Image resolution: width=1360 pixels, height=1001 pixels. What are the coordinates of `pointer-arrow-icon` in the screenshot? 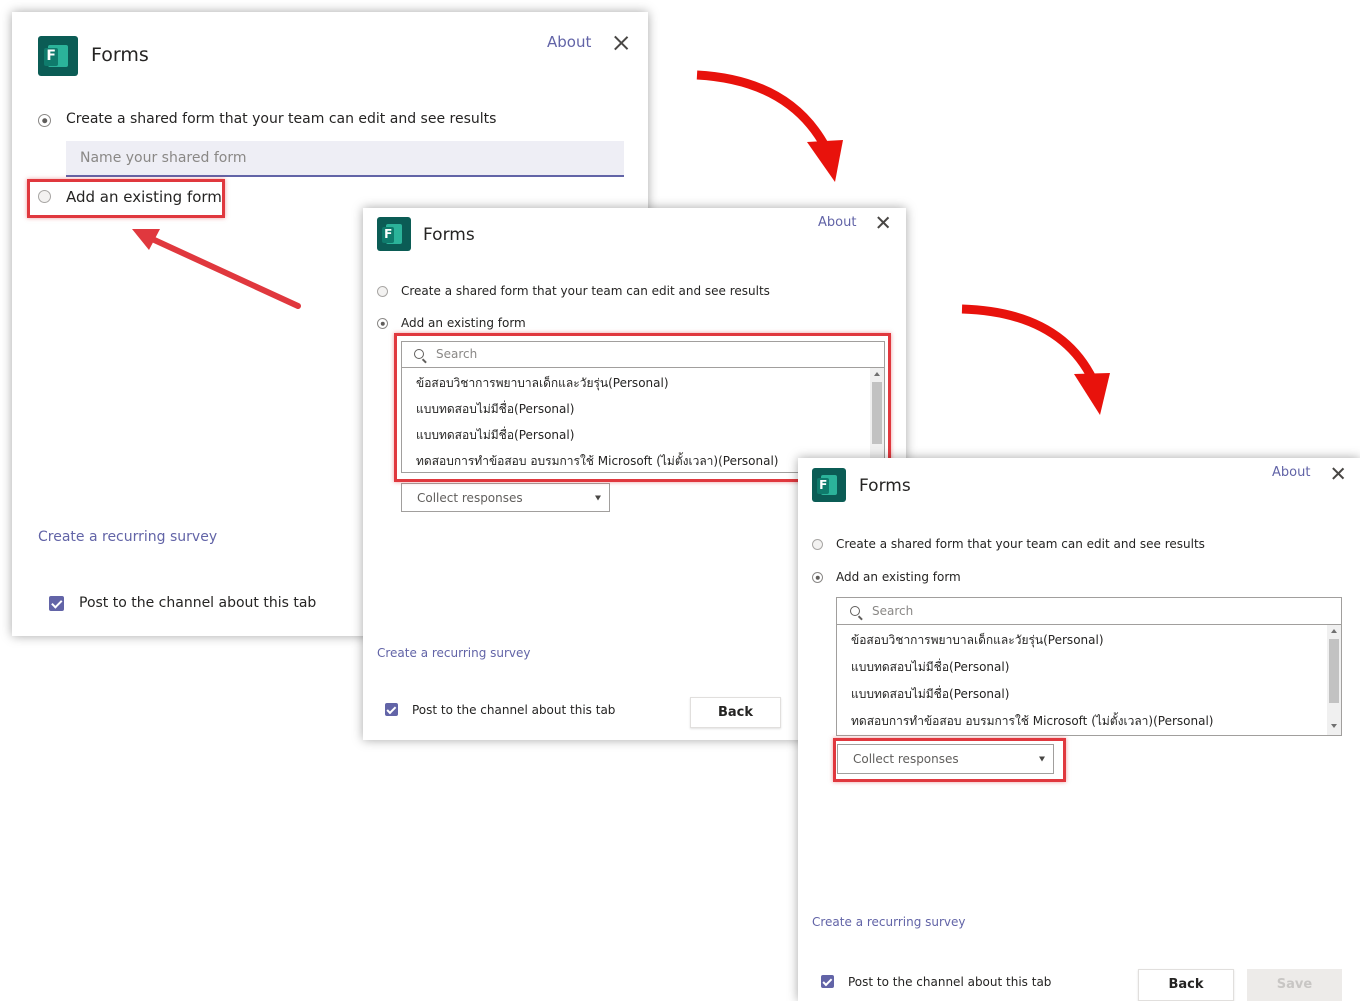 It's located at (216, 269).